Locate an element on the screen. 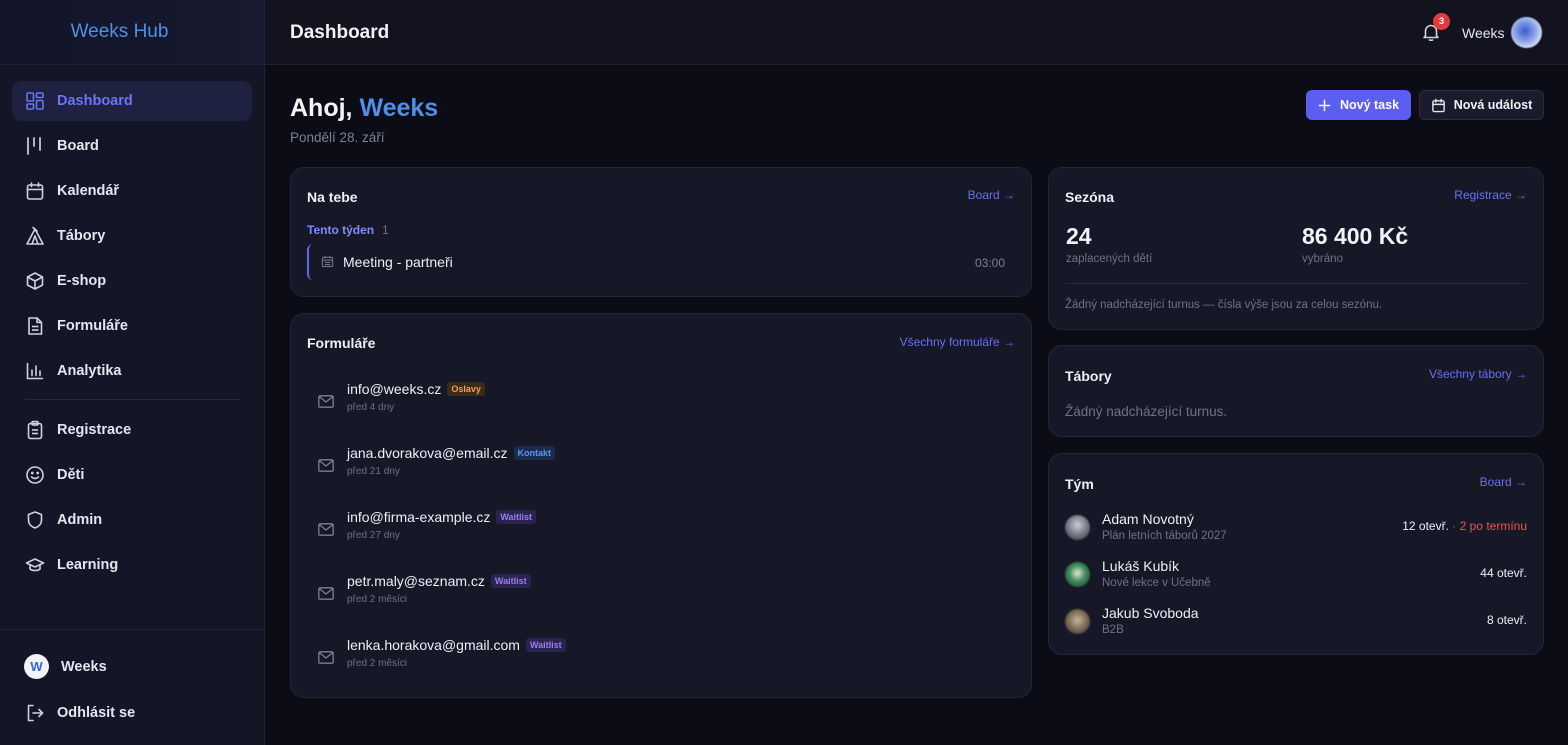  team-member-row: Jakub Svoboda B2B 8 otevř. is located at coordinates (1296, 625).